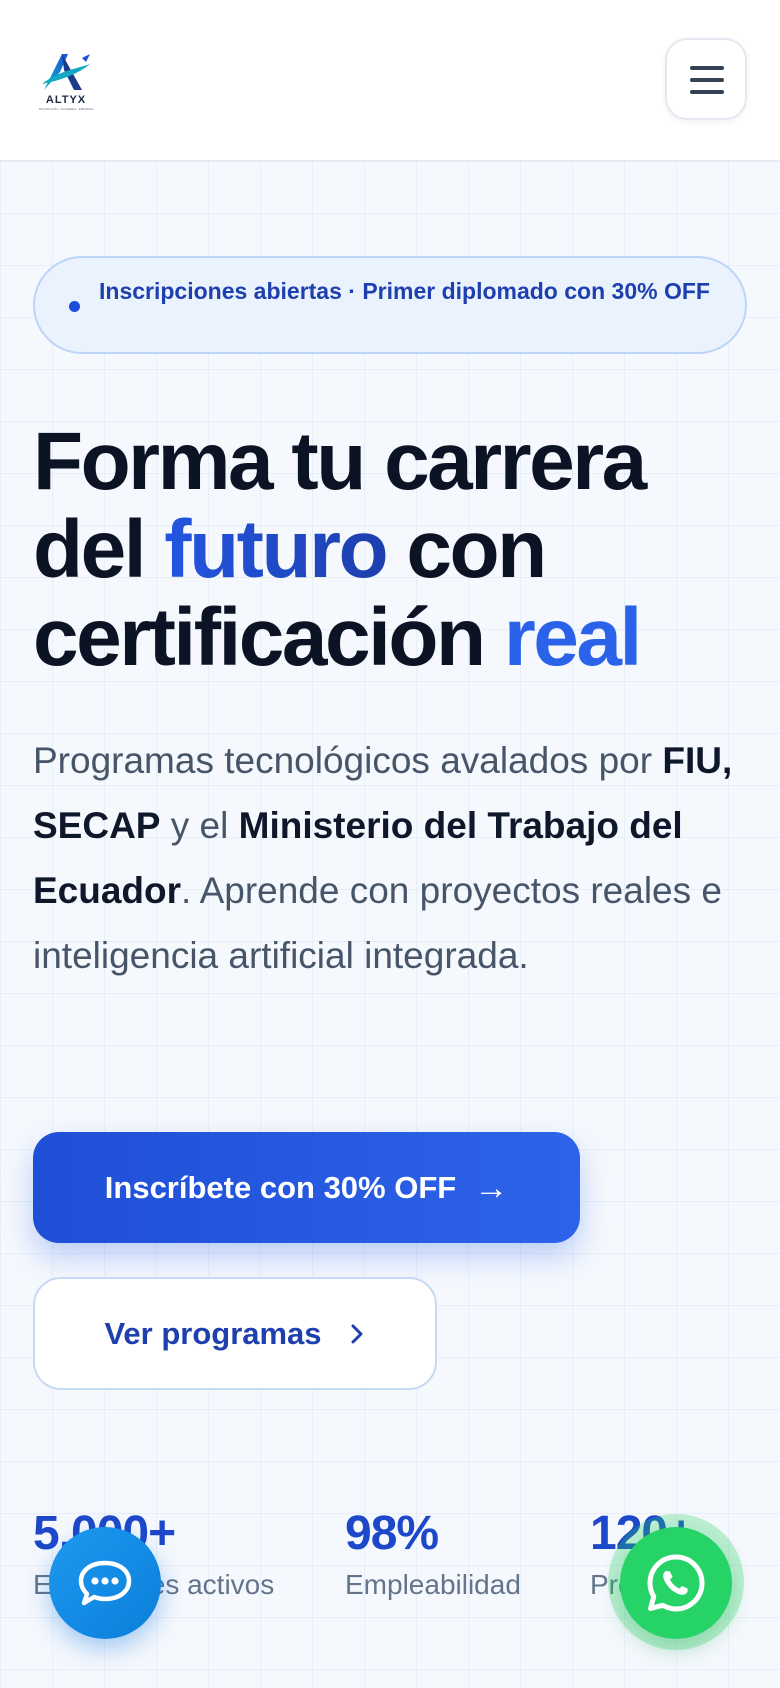 This screenshot has height=1688, width=780. I want to click on logo-tagline: TECNOLOGÍA · ACADEMIA · EMPRESA, so click(66, 109).